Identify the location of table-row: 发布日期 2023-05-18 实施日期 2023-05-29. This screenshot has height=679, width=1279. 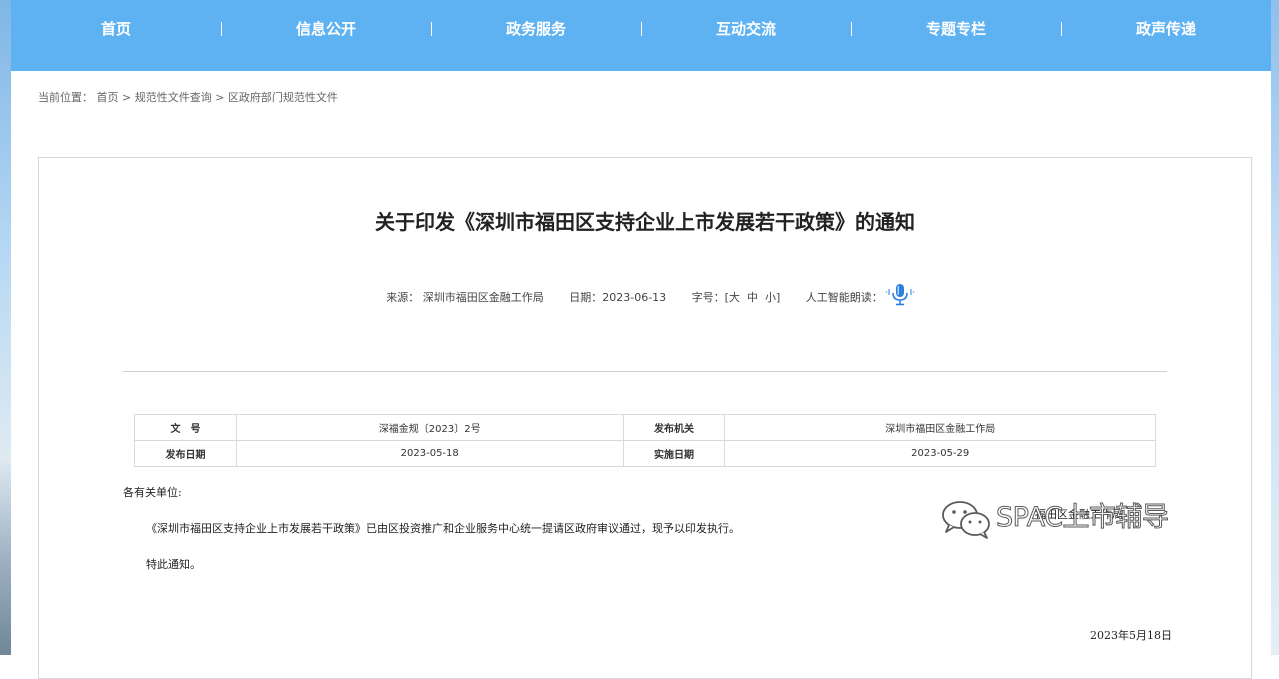
(645, 453).